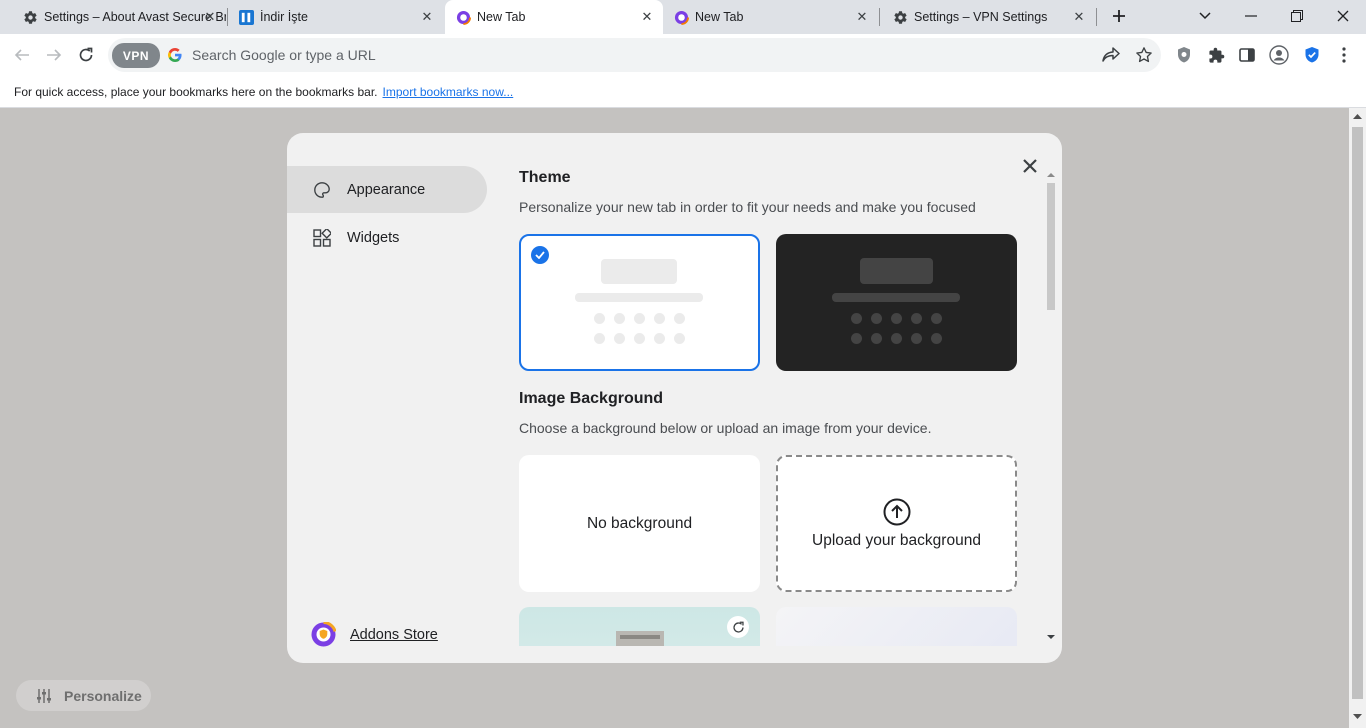  I want to click on star-icon, so click(1144, 55).